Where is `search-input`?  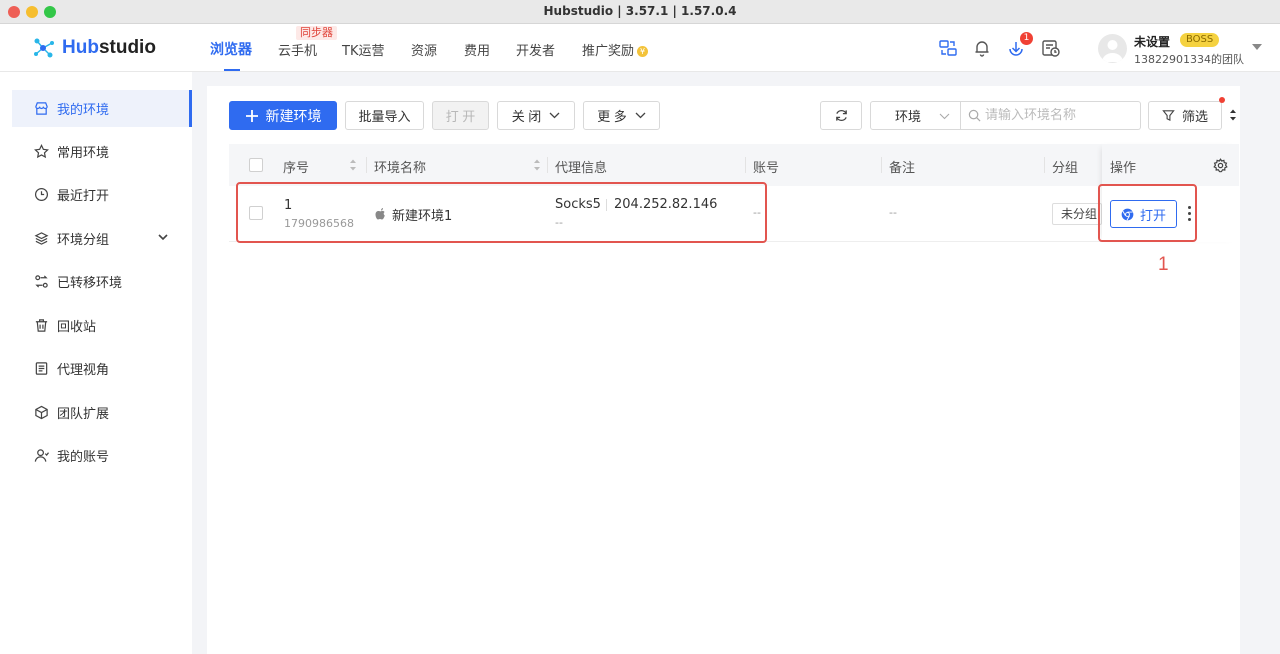
search-input is located at coordinates (1055, 115).